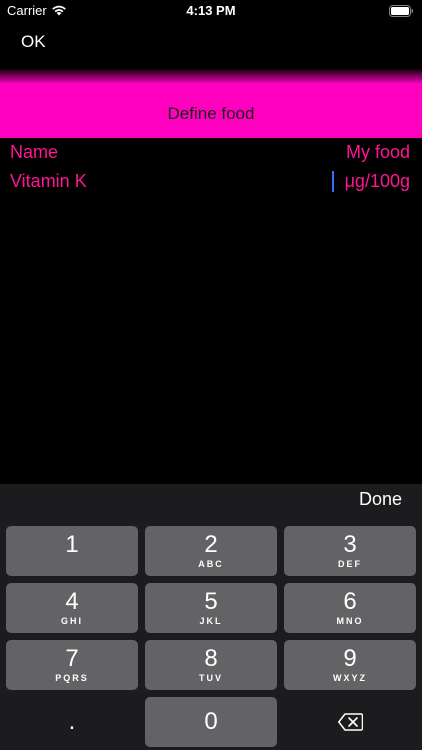  Describe the element at coordinates (333, 181) in the screenshot. I see `text-cursor` at that location.